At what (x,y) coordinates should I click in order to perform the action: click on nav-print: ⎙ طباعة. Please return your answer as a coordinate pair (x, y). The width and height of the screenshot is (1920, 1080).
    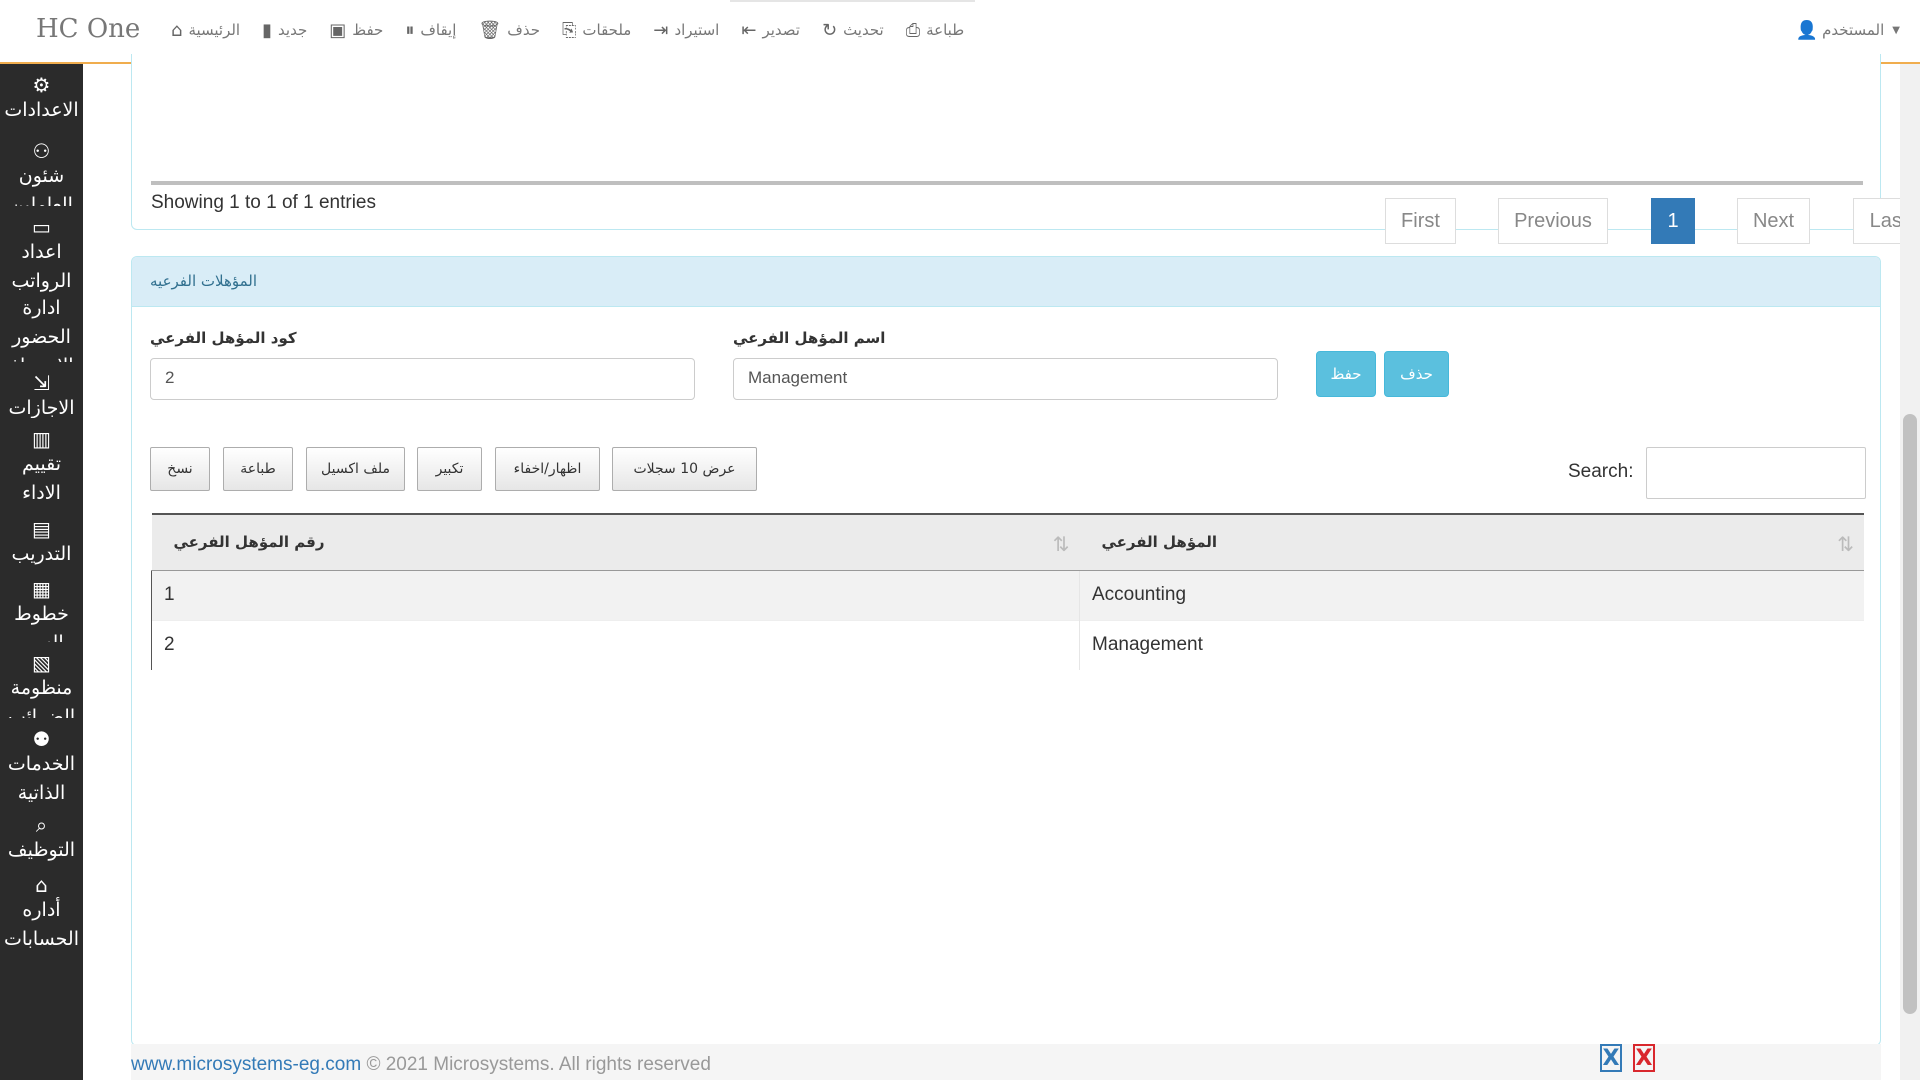
    Looking at the image, I should click on (935, 30).